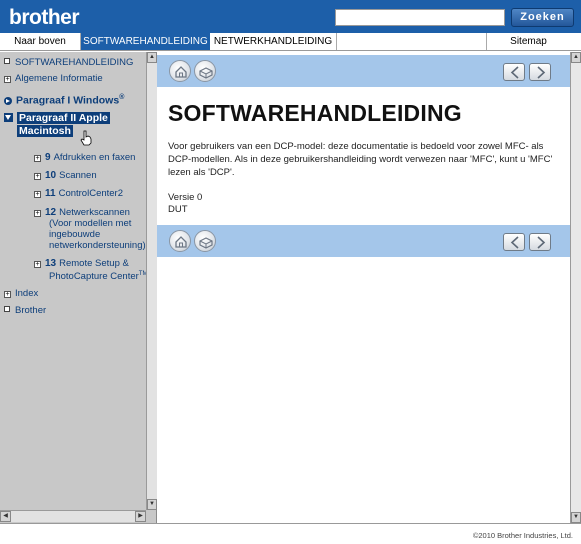 The width and height of the screenshot is (581, 544). I want to click on toc-item-algemene-informatie: + Algemene Informatie, so click(53, 78).